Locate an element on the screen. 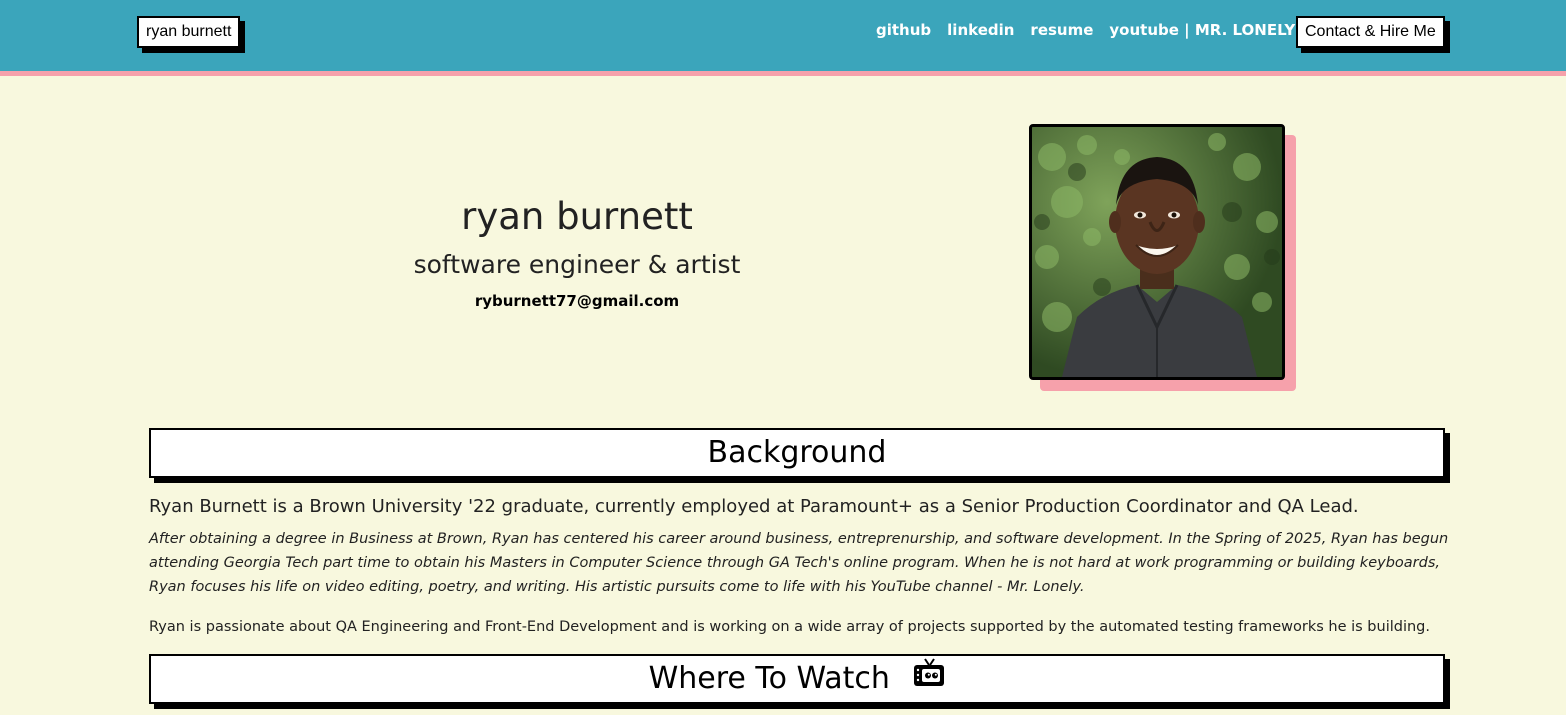 This screenshot has height=715, width=1566. hero-title: software engineer & artist is located at coordinates (577, 264).